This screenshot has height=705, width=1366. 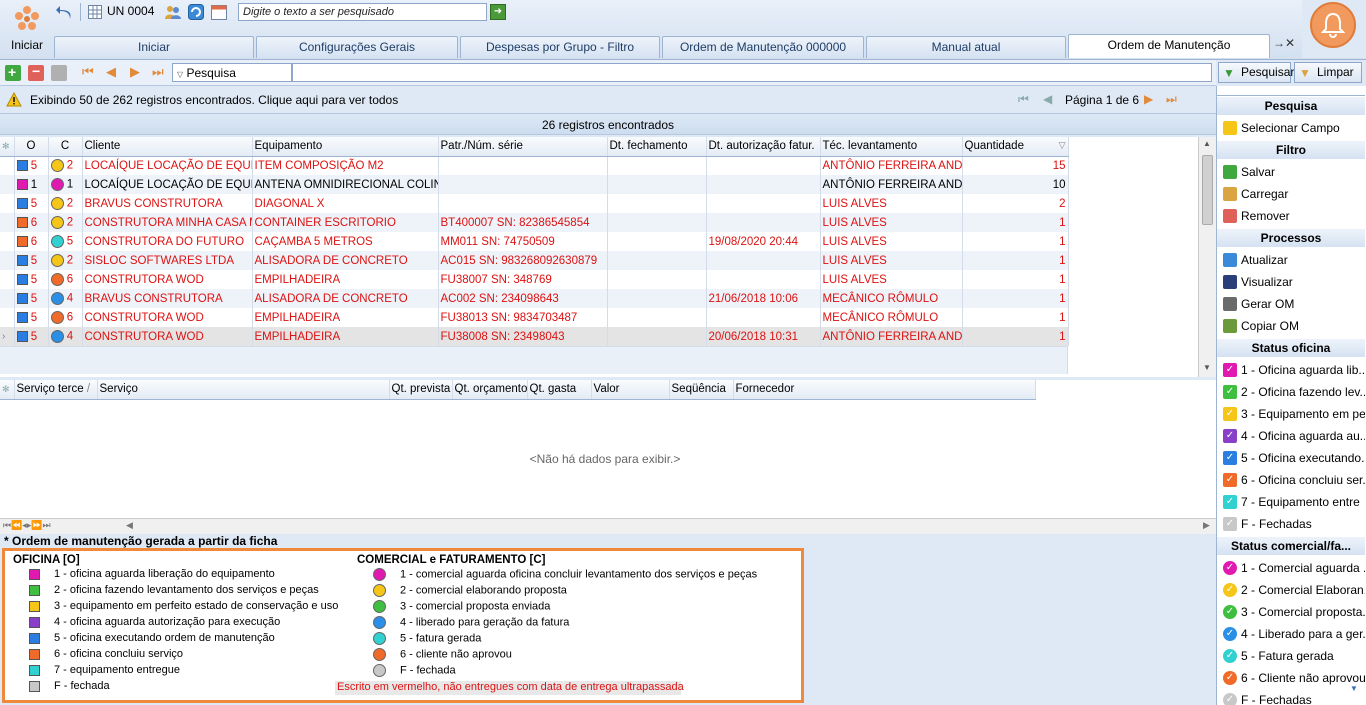 What do you see at coordinates (173, 12) in the screenshot?
I see `users-icon` at bounding box center [173, 12].